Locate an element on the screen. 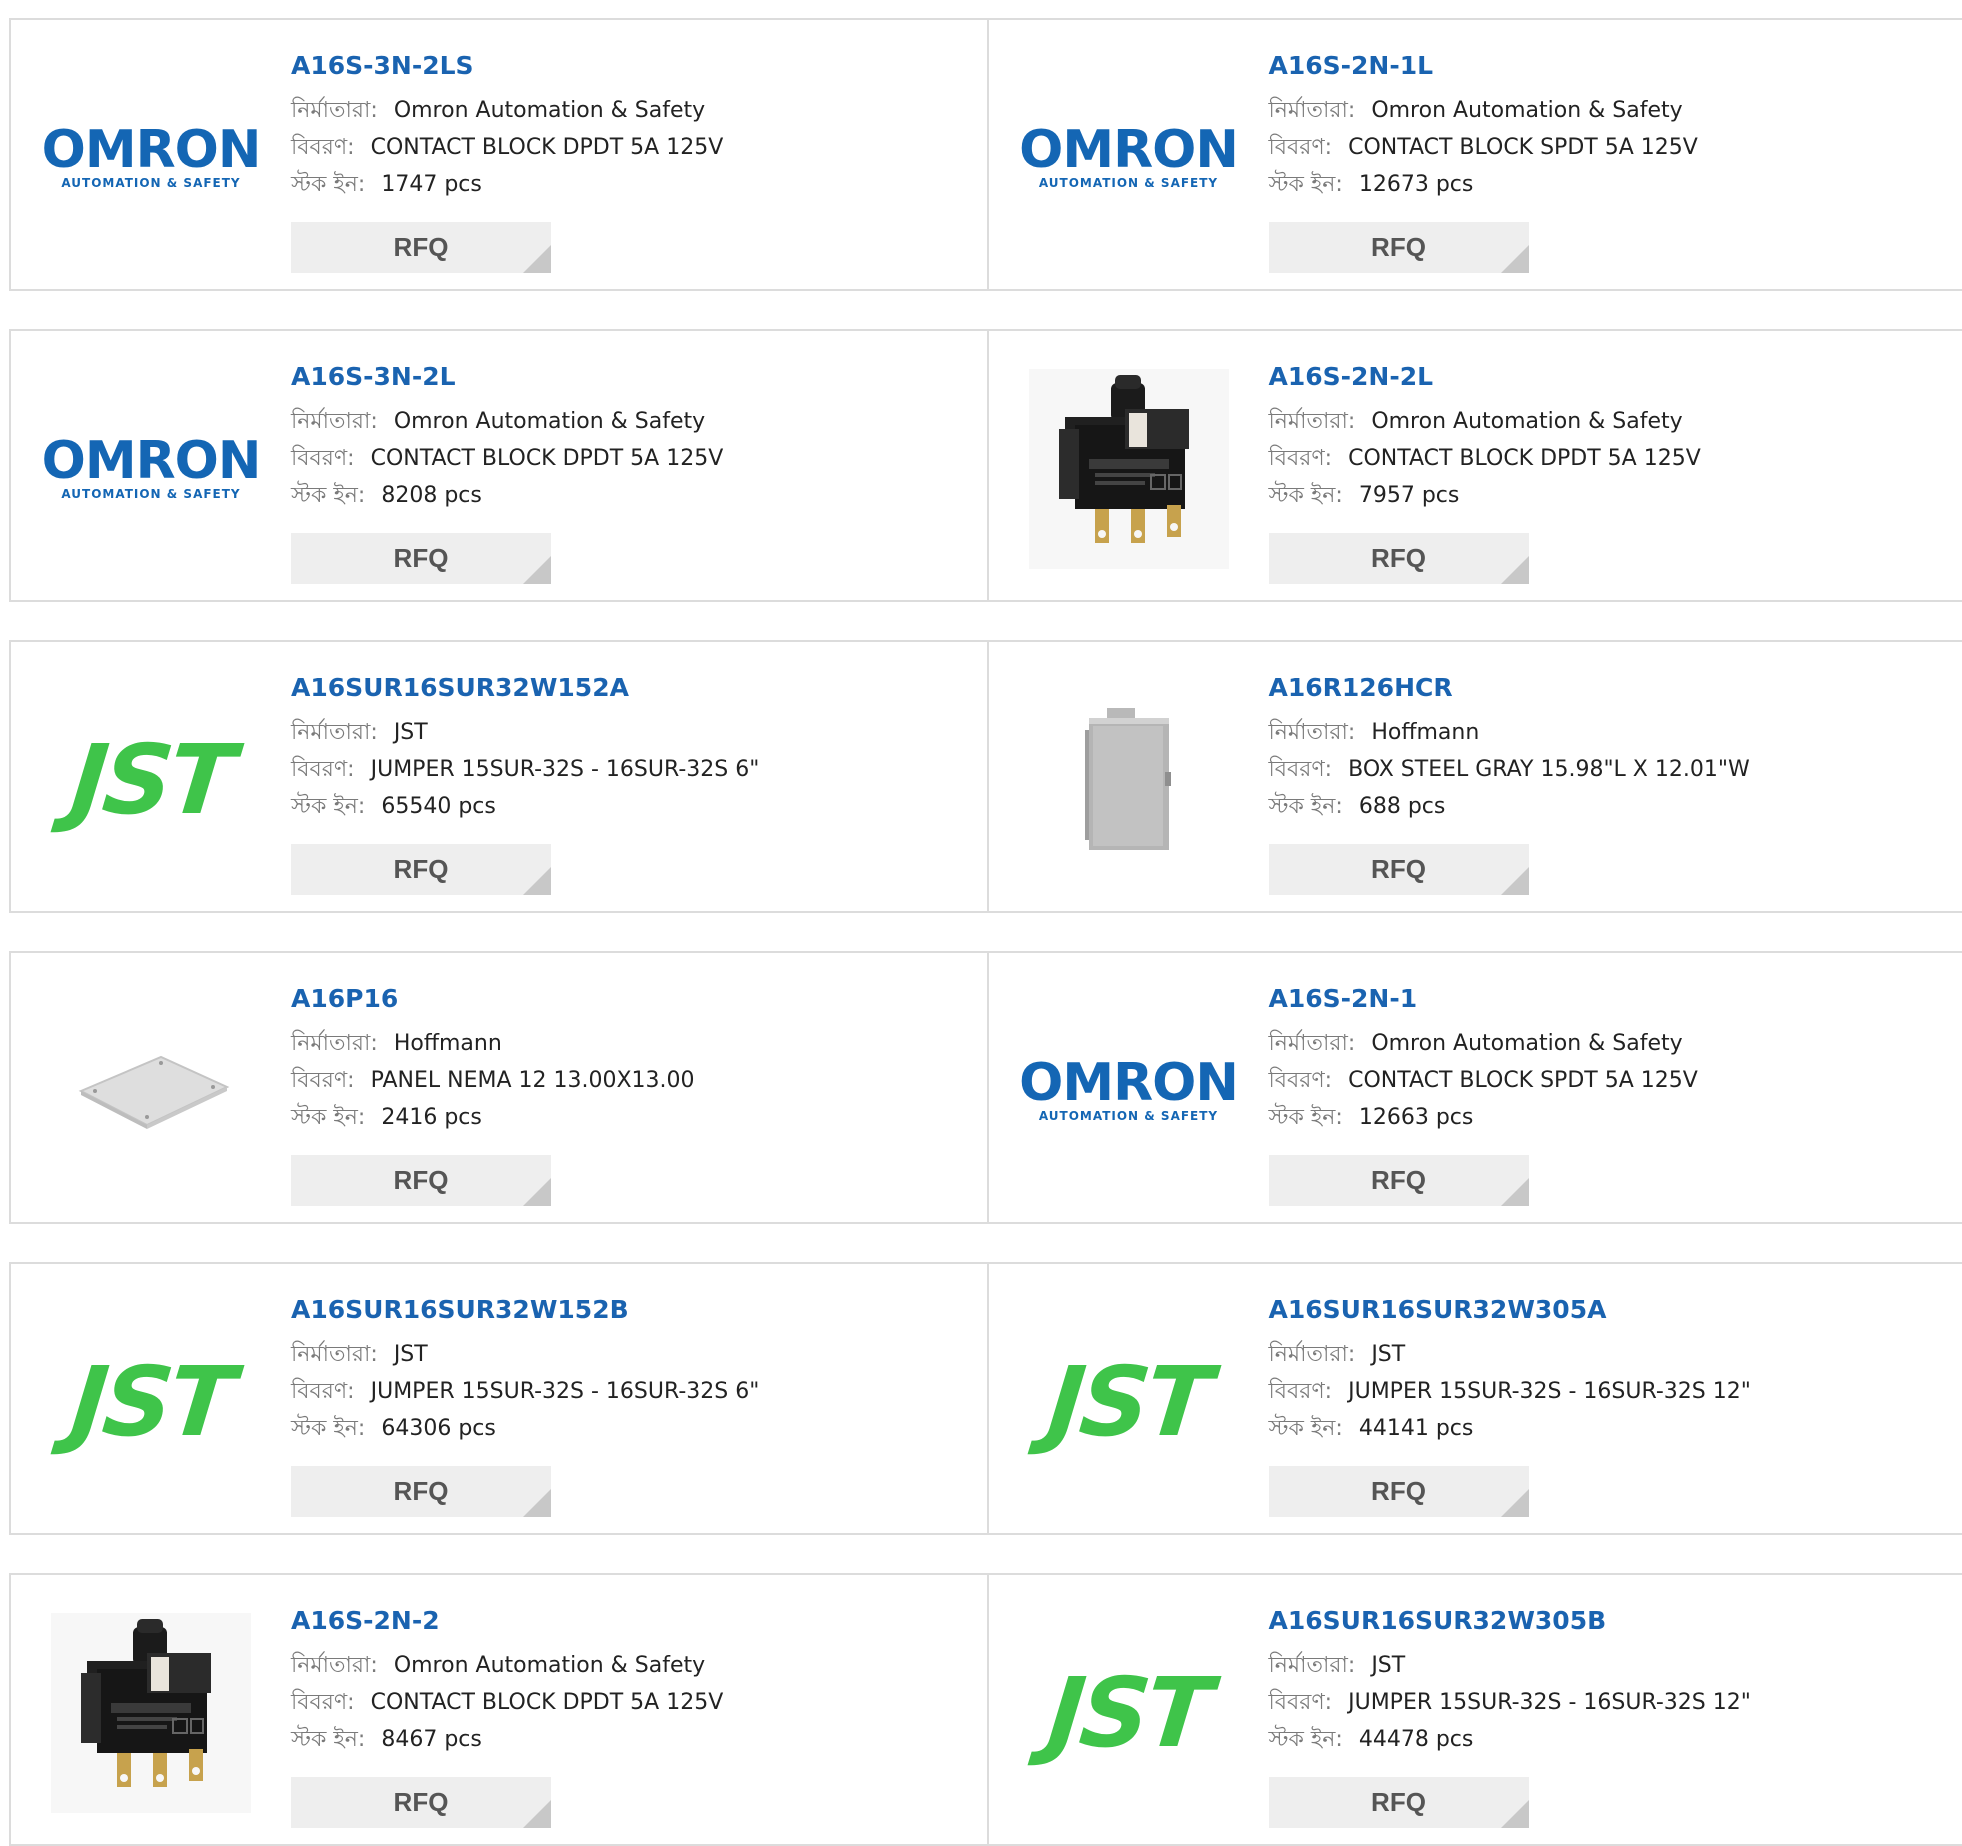  description-line: বিবরণ: JUMPER 15SUR-32S - 16SUR-32S 6" is located at coordinates (525, 769).